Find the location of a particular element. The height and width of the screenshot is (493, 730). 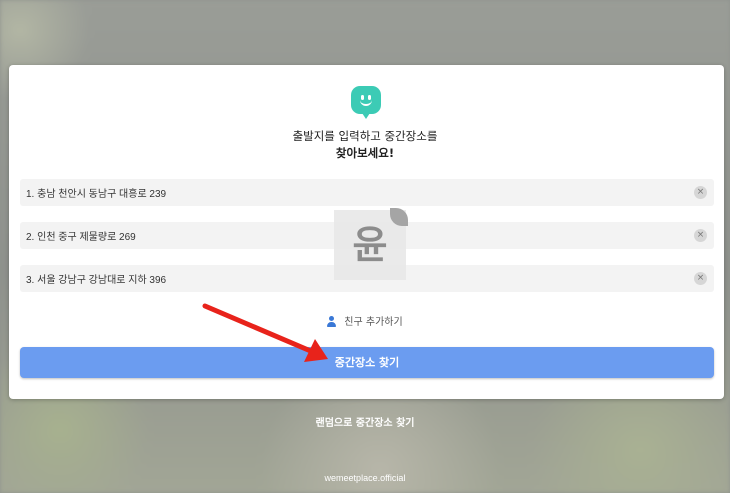

watermark-text: 윤 is located at coordinates (370, 245).